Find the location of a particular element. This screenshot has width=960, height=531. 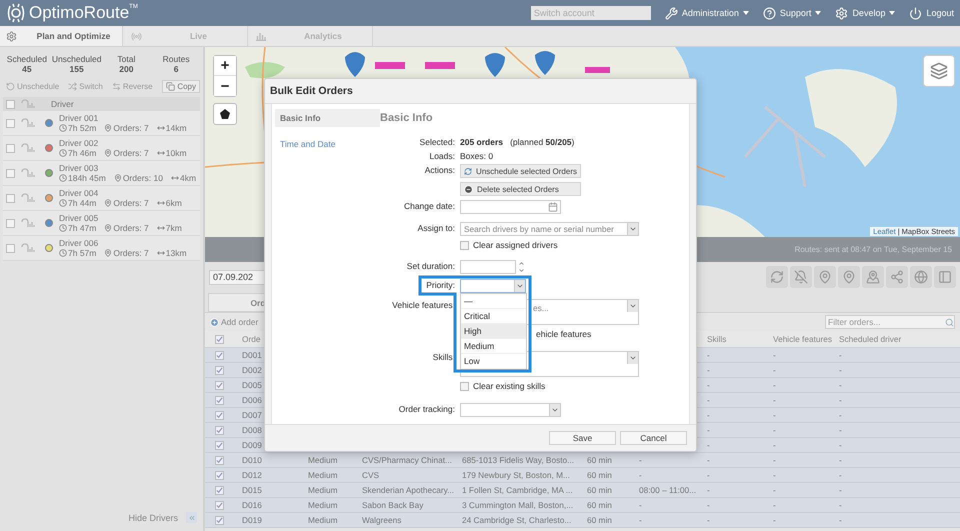

field-label: Priority: is located at coordinates (440, 285).